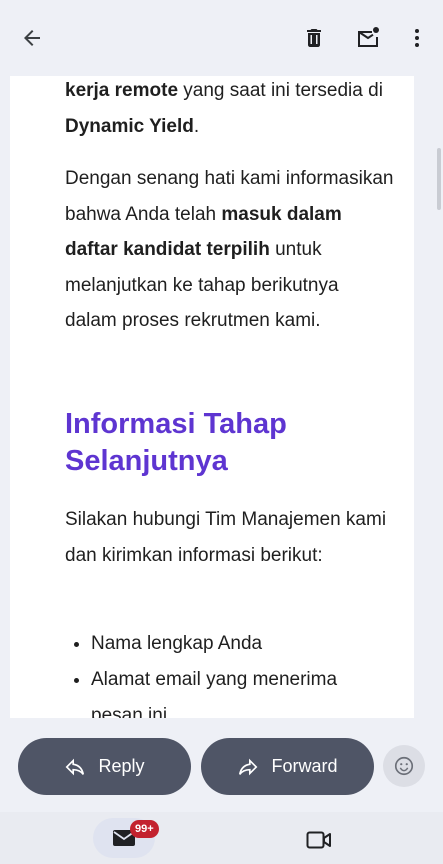  I want to click on arrow-back-icon, so click(32, 38).